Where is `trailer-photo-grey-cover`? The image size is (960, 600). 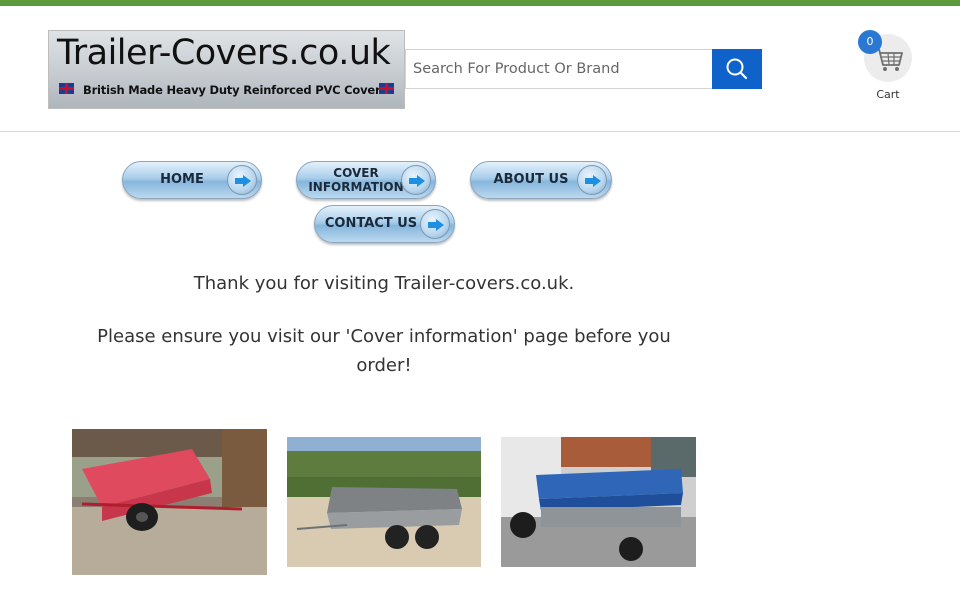 trailer-photo-grey-cover is located at coordinates (384, 502).